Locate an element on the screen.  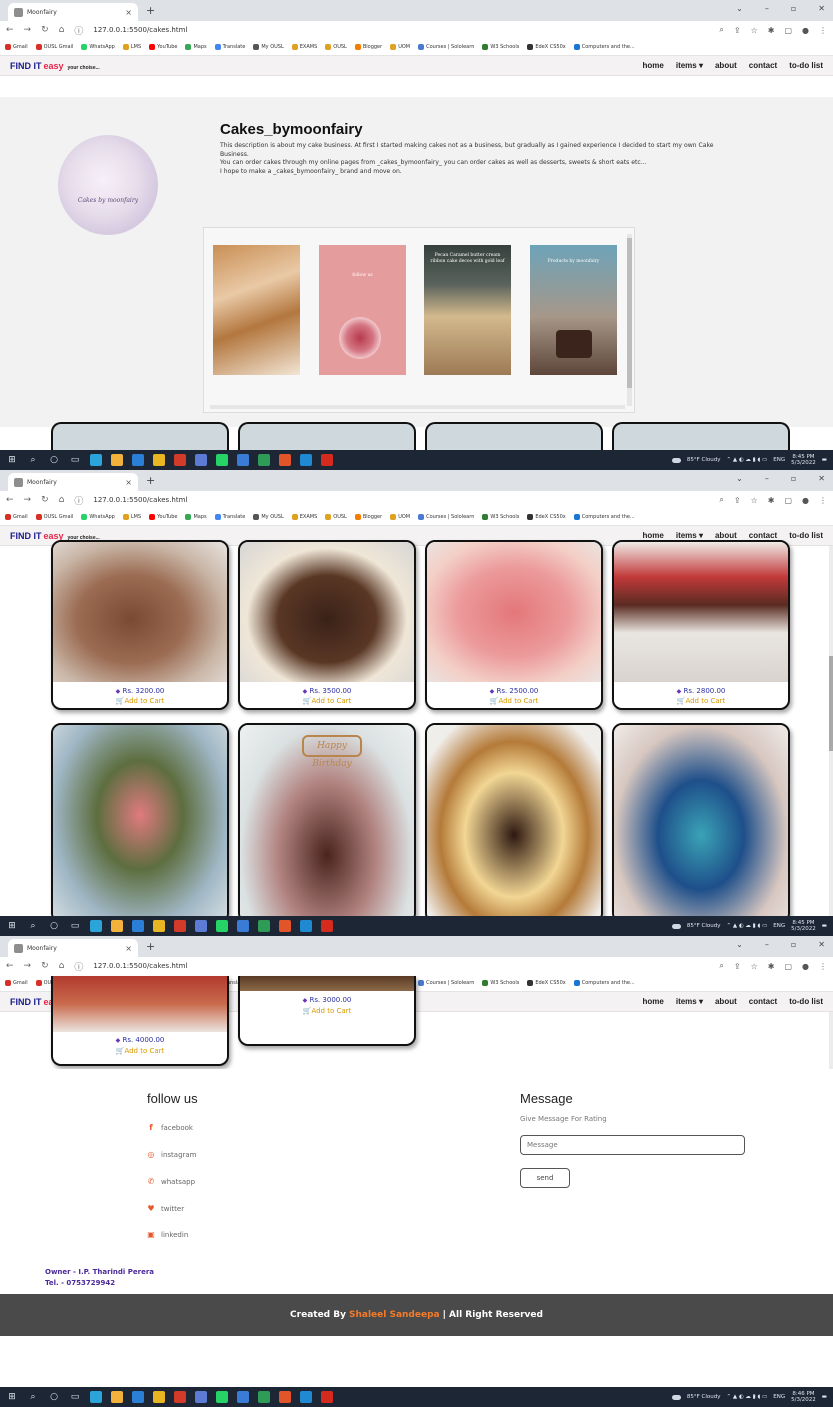
clock: 8:46 PM 5/3/2022 is located at coordinates (803, 1397).